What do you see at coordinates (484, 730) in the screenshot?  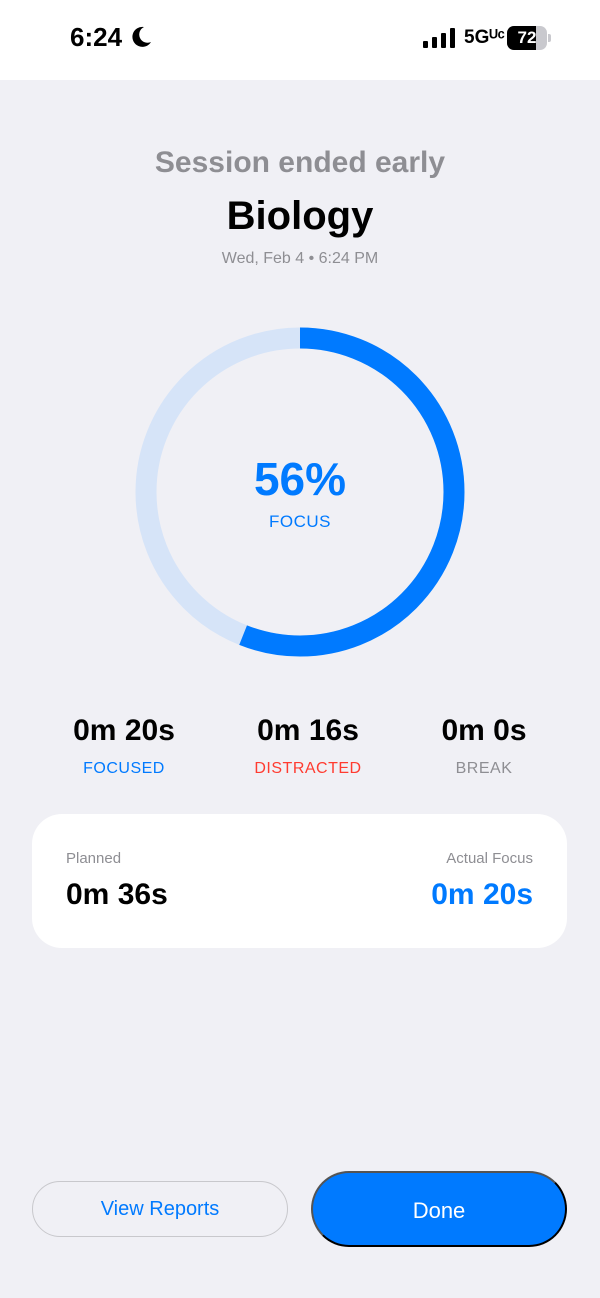 I see `stat-break-value: 0m 0s` at bounding box center [484, 730].